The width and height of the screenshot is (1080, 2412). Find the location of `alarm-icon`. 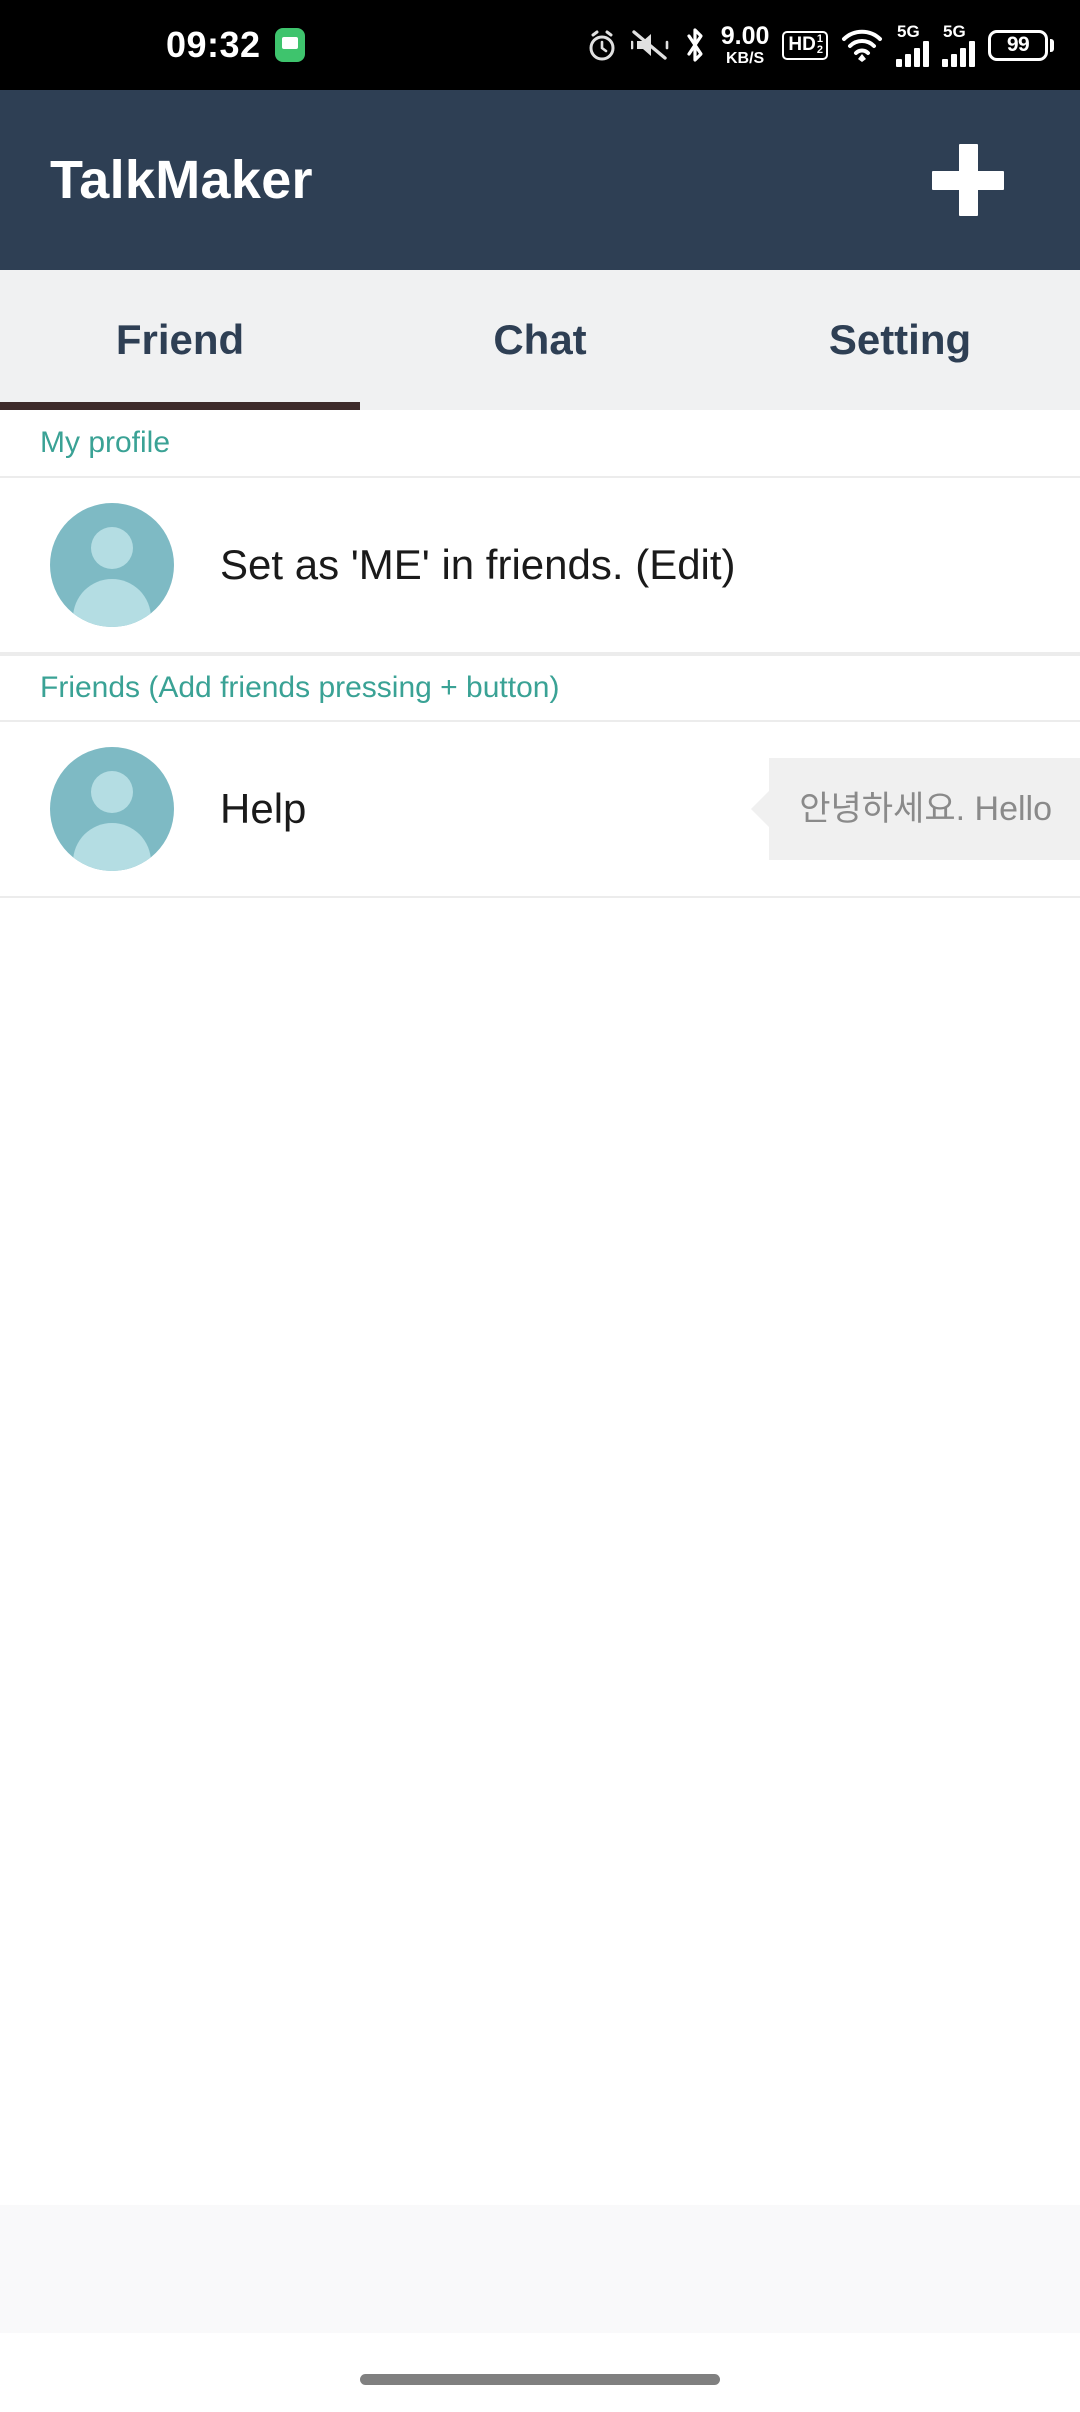

alarm-icon is located at coordinates (602, 45).